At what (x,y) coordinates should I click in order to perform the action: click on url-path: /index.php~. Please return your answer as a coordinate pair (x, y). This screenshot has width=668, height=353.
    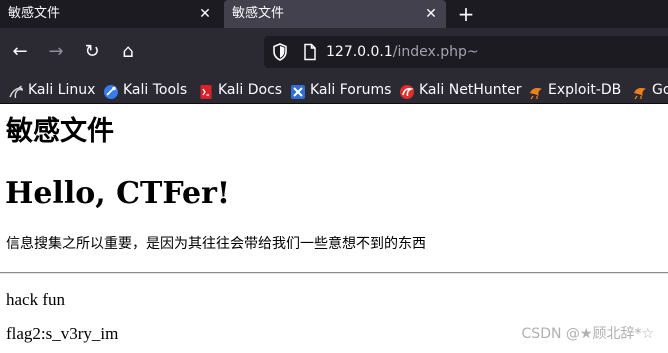
    Looking at the image, I should click on (435, 52).